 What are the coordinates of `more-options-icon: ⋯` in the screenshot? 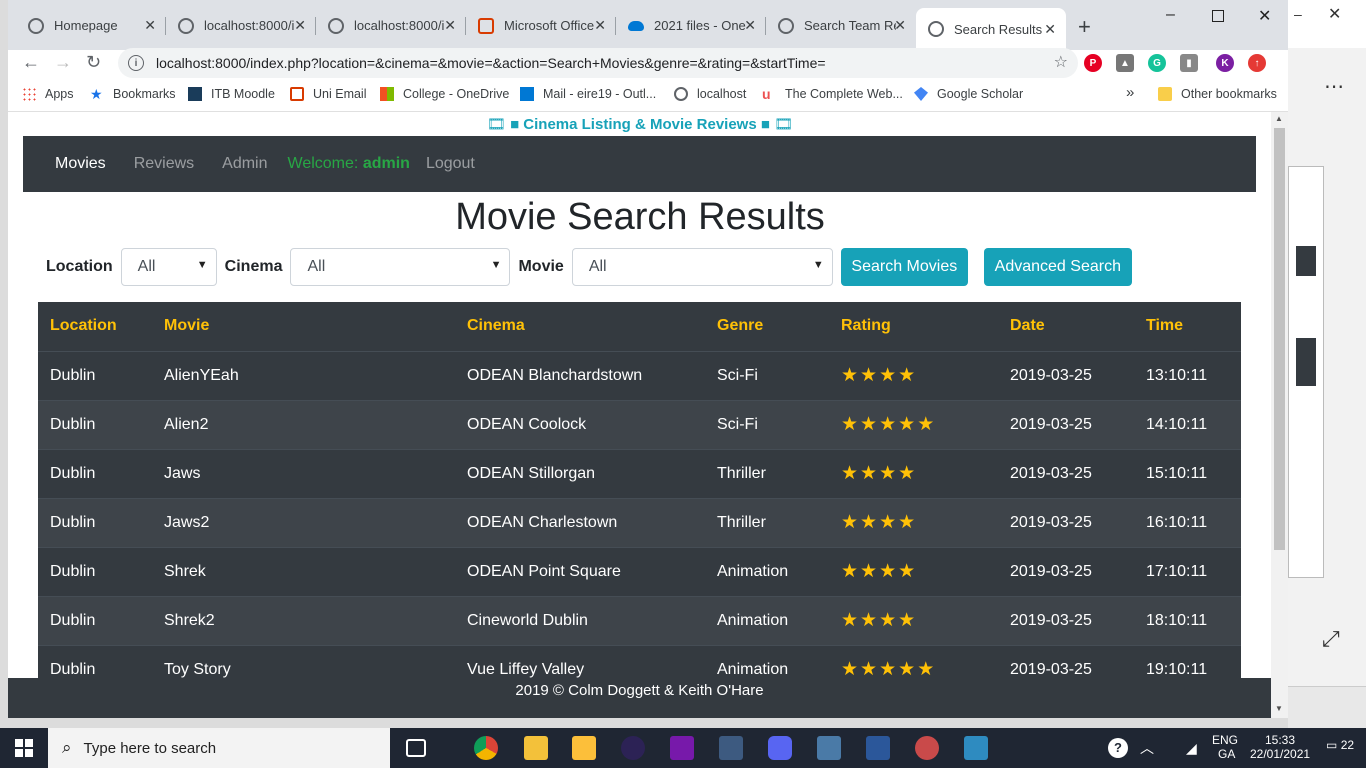 It's located at (1334, 86).